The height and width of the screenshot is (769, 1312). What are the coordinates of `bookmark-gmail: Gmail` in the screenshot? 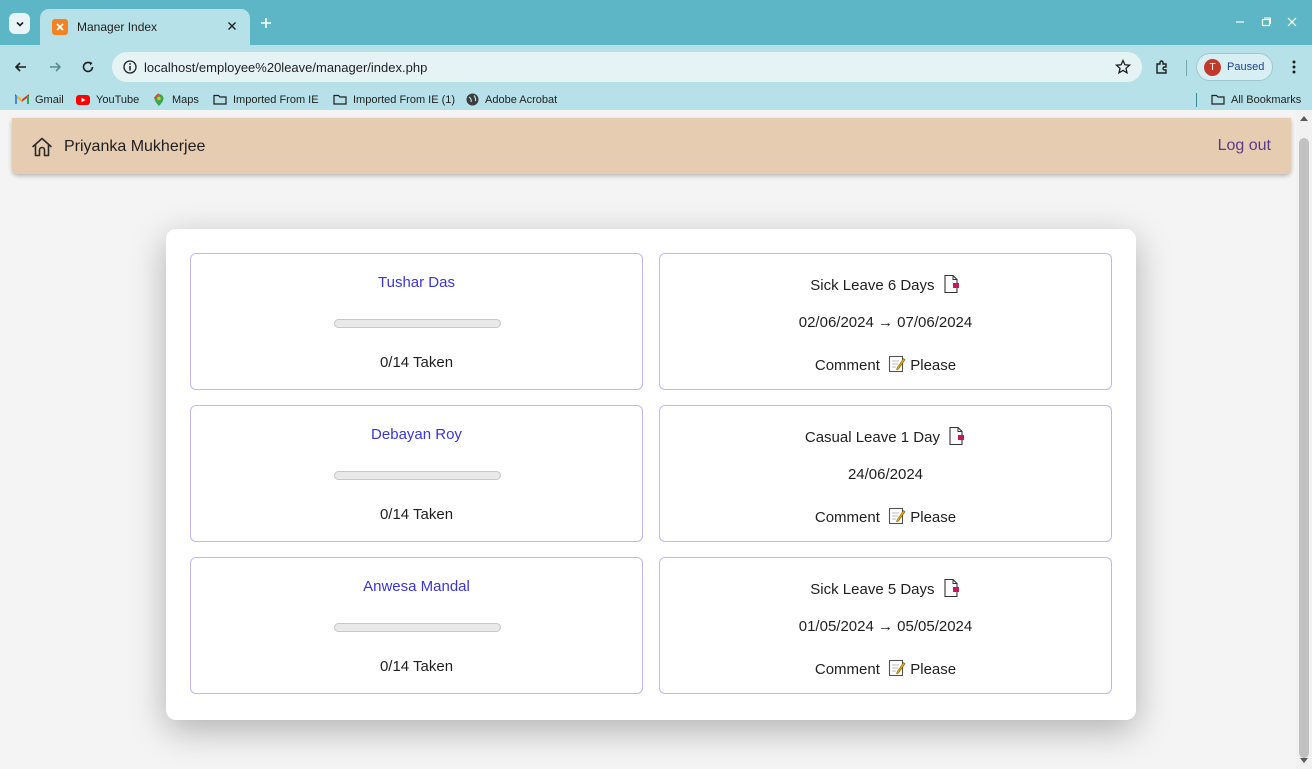 It's located at (39, 99).